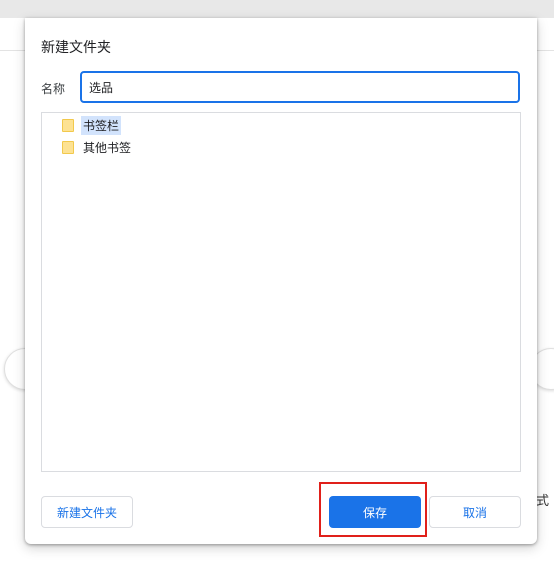 Image resolution: width=554 pixels, height=569 pixels. What do you see at coordinates (475, 512) in the screenshot?
I see `cancel-button: 取消` at bounding box center [475, 512].